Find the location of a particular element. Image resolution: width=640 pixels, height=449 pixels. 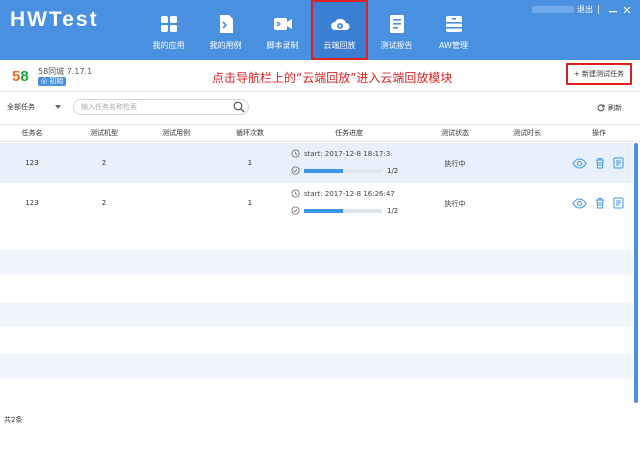

nav-label: 我的应用 is located at coordinates (168, 45).